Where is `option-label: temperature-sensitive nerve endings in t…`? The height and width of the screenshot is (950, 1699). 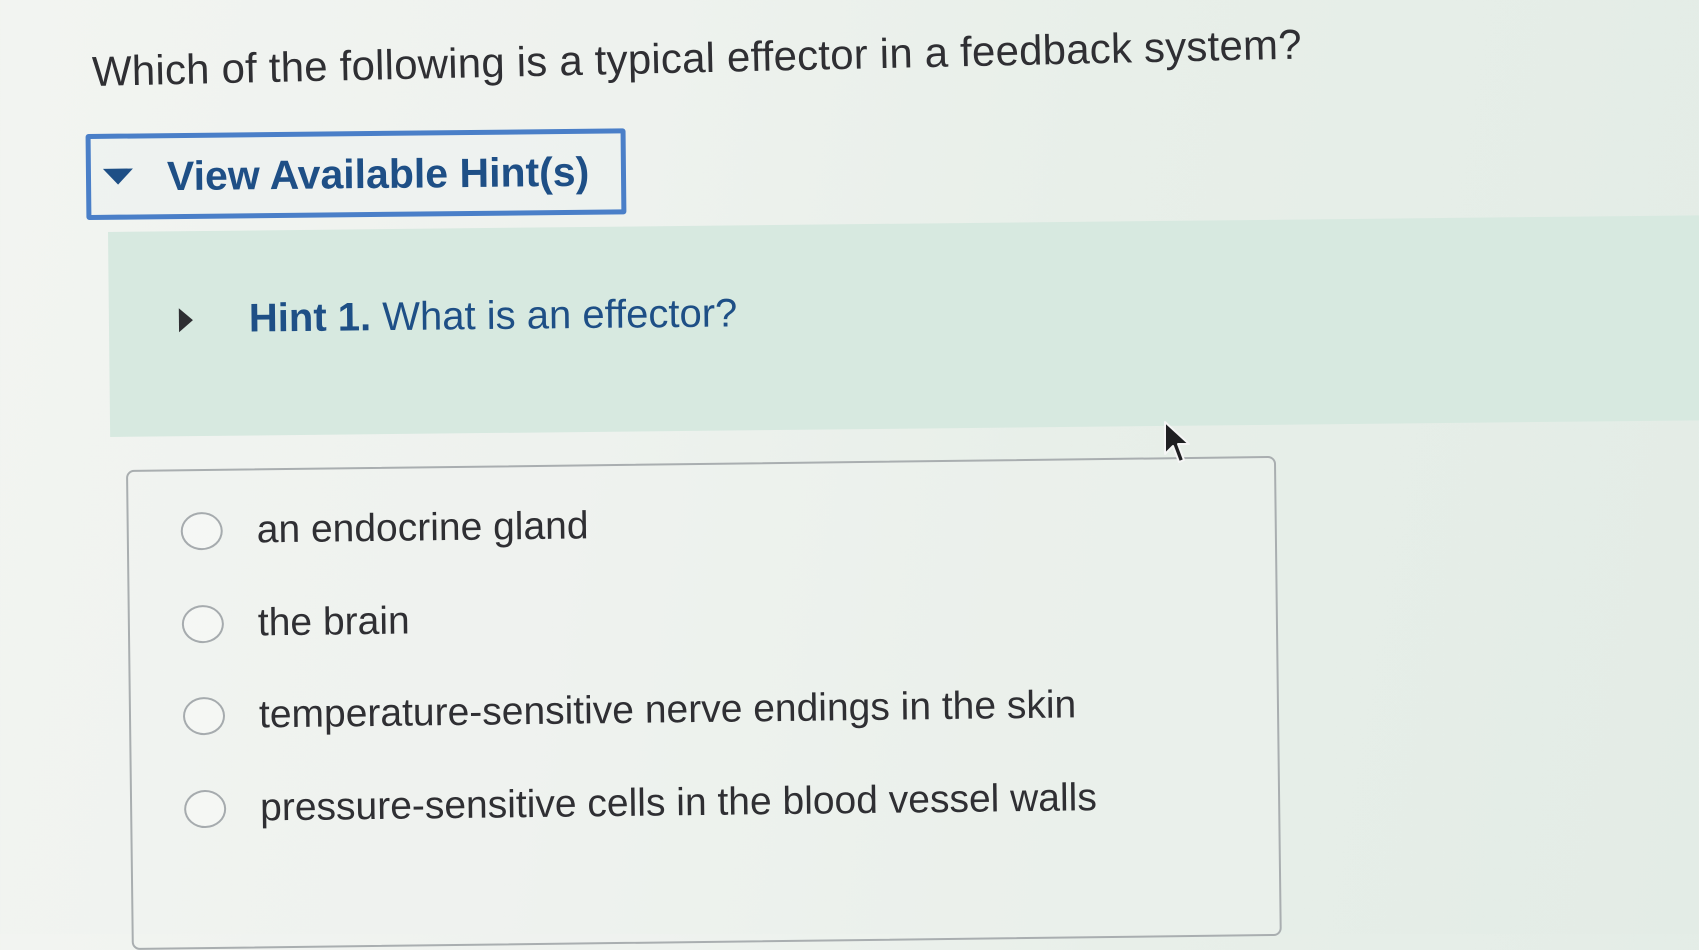
option-label: temperature-sensitive nerve endings in t… is located at coordinates (667, 710).